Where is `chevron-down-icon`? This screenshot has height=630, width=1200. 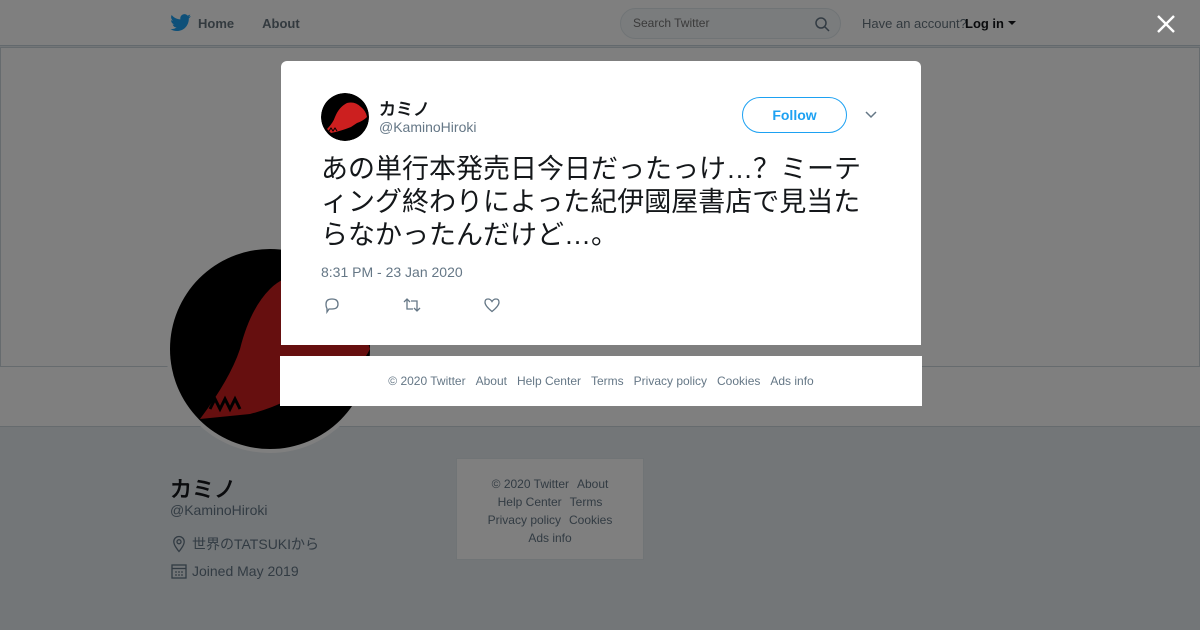 chevron-down-icon is located at coordinates (871, 114).